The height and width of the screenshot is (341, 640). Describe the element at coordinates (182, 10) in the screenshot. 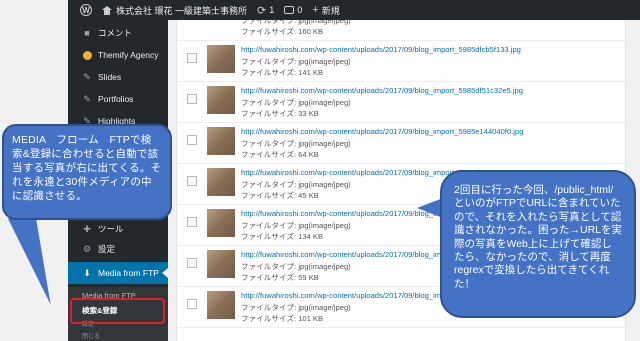

I see `site-name: 株式会社 環花 一級建築士事務所` at that location.